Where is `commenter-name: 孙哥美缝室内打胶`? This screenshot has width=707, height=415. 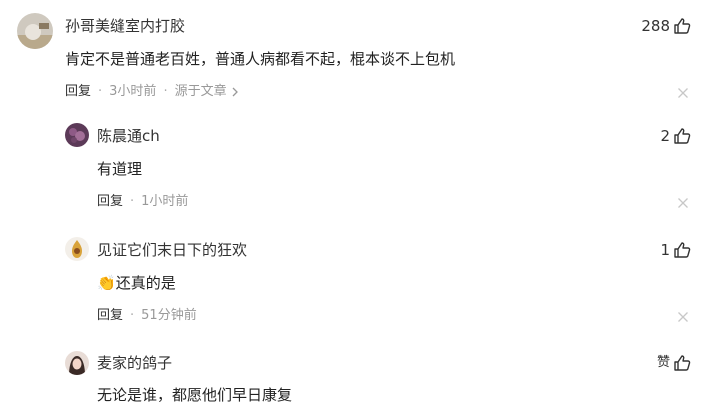
commenter-name: 孙哥美缝室内打胶 is located at coordinates (125, 26).